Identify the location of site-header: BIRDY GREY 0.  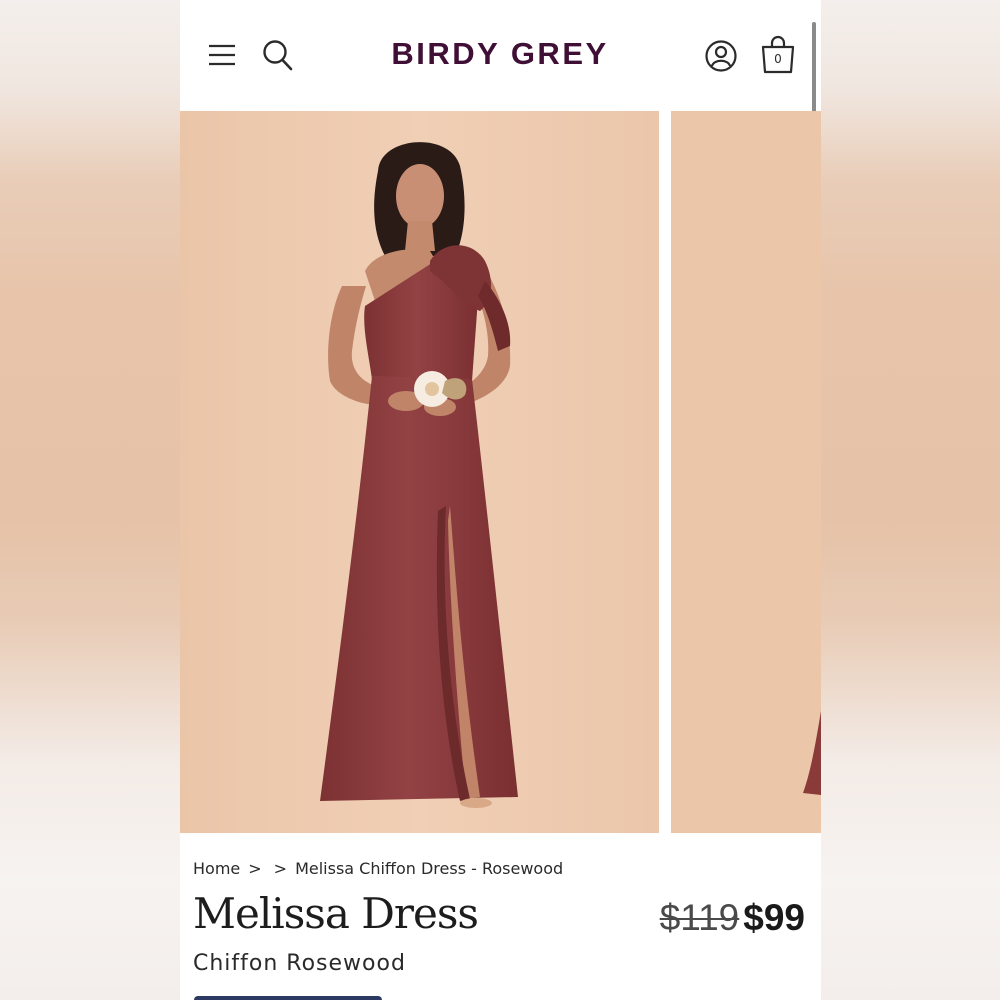
(500, 55).